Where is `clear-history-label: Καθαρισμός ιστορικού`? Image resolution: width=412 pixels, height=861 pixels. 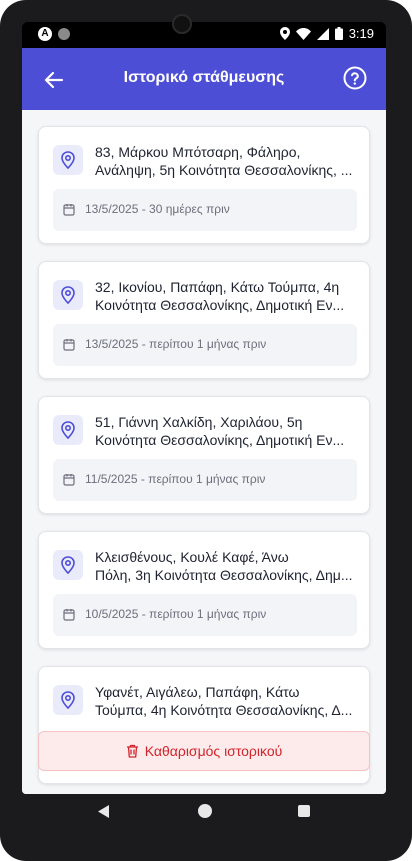 clear-history-label: Καθαρισμός ιστορικού is located at coordinates (213, 751).